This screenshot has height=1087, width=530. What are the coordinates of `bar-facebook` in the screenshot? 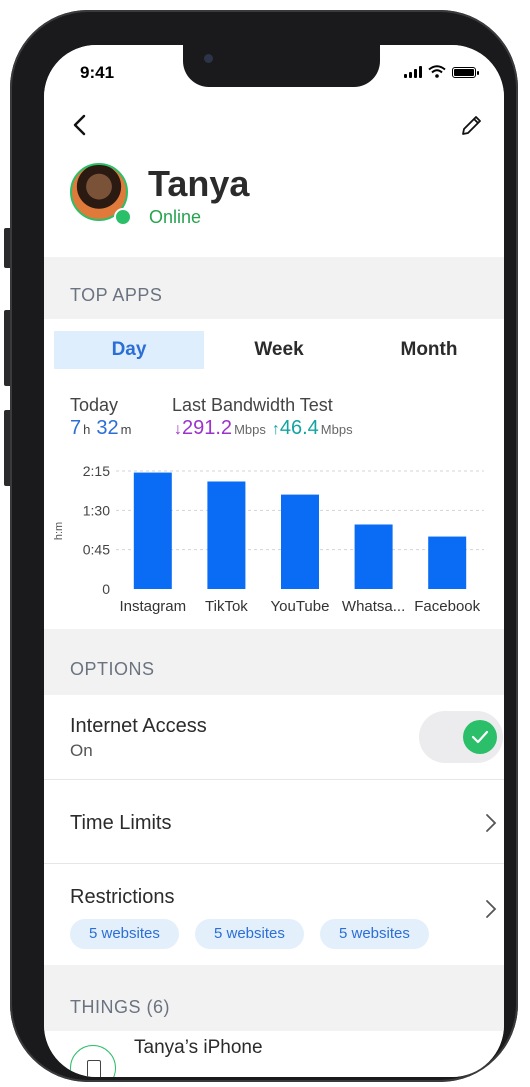 It's located at (447, 562).